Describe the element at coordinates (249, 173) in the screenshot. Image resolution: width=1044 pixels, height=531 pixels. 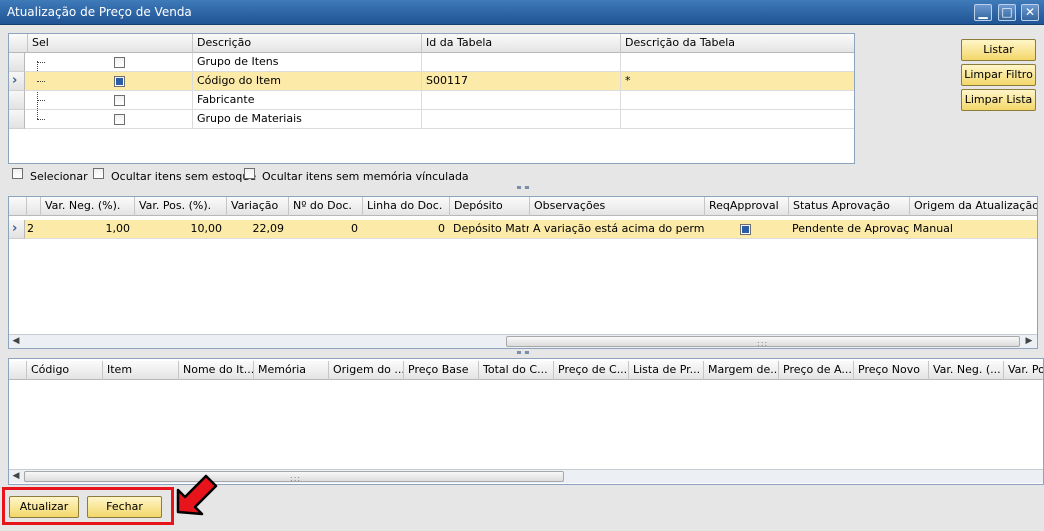
I see `ocultar-memoria-checkbox` at that location.